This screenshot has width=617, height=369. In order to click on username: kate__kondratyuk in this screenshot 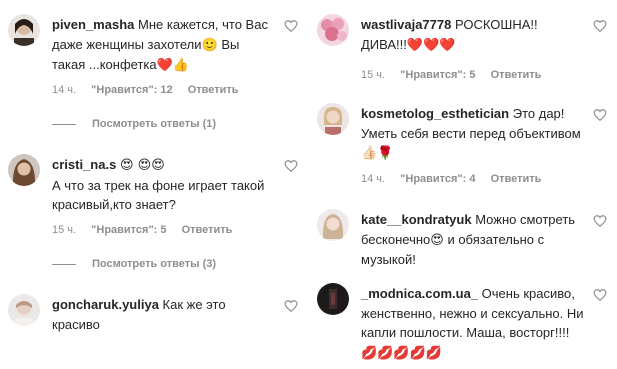, I will do `click(416, 219)`.